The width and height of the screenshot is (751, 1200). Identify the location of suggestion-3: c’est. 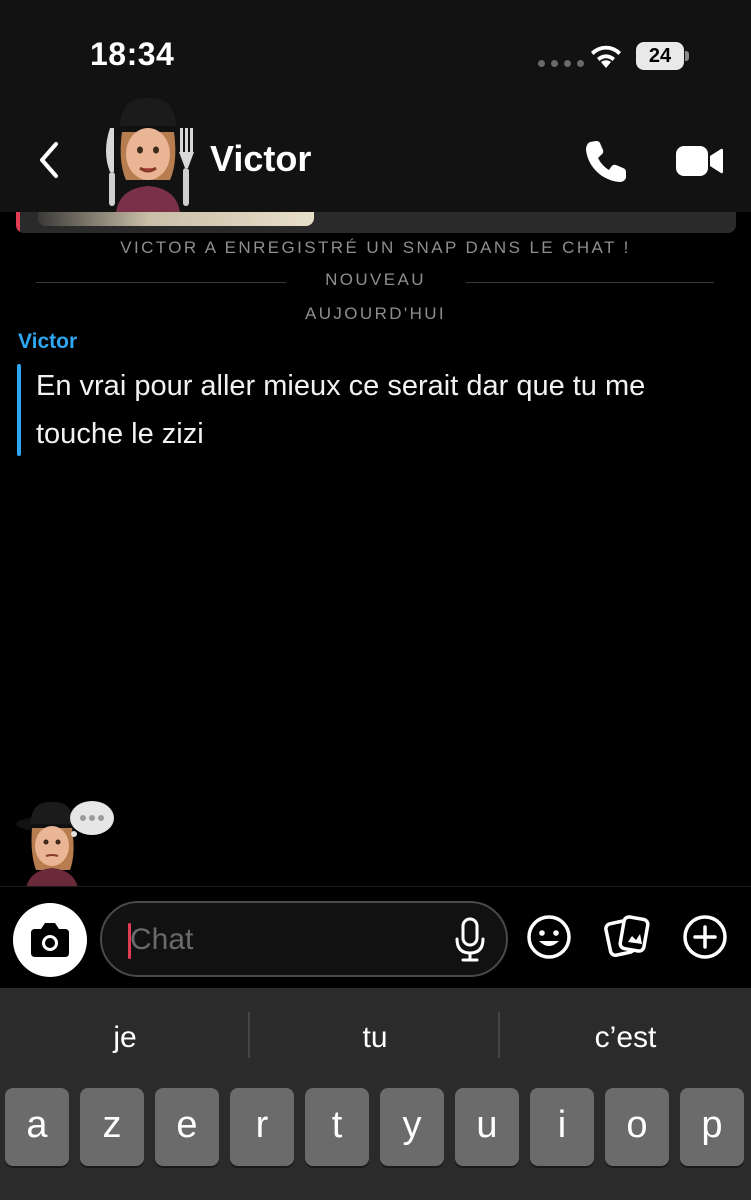
(625, 1038).